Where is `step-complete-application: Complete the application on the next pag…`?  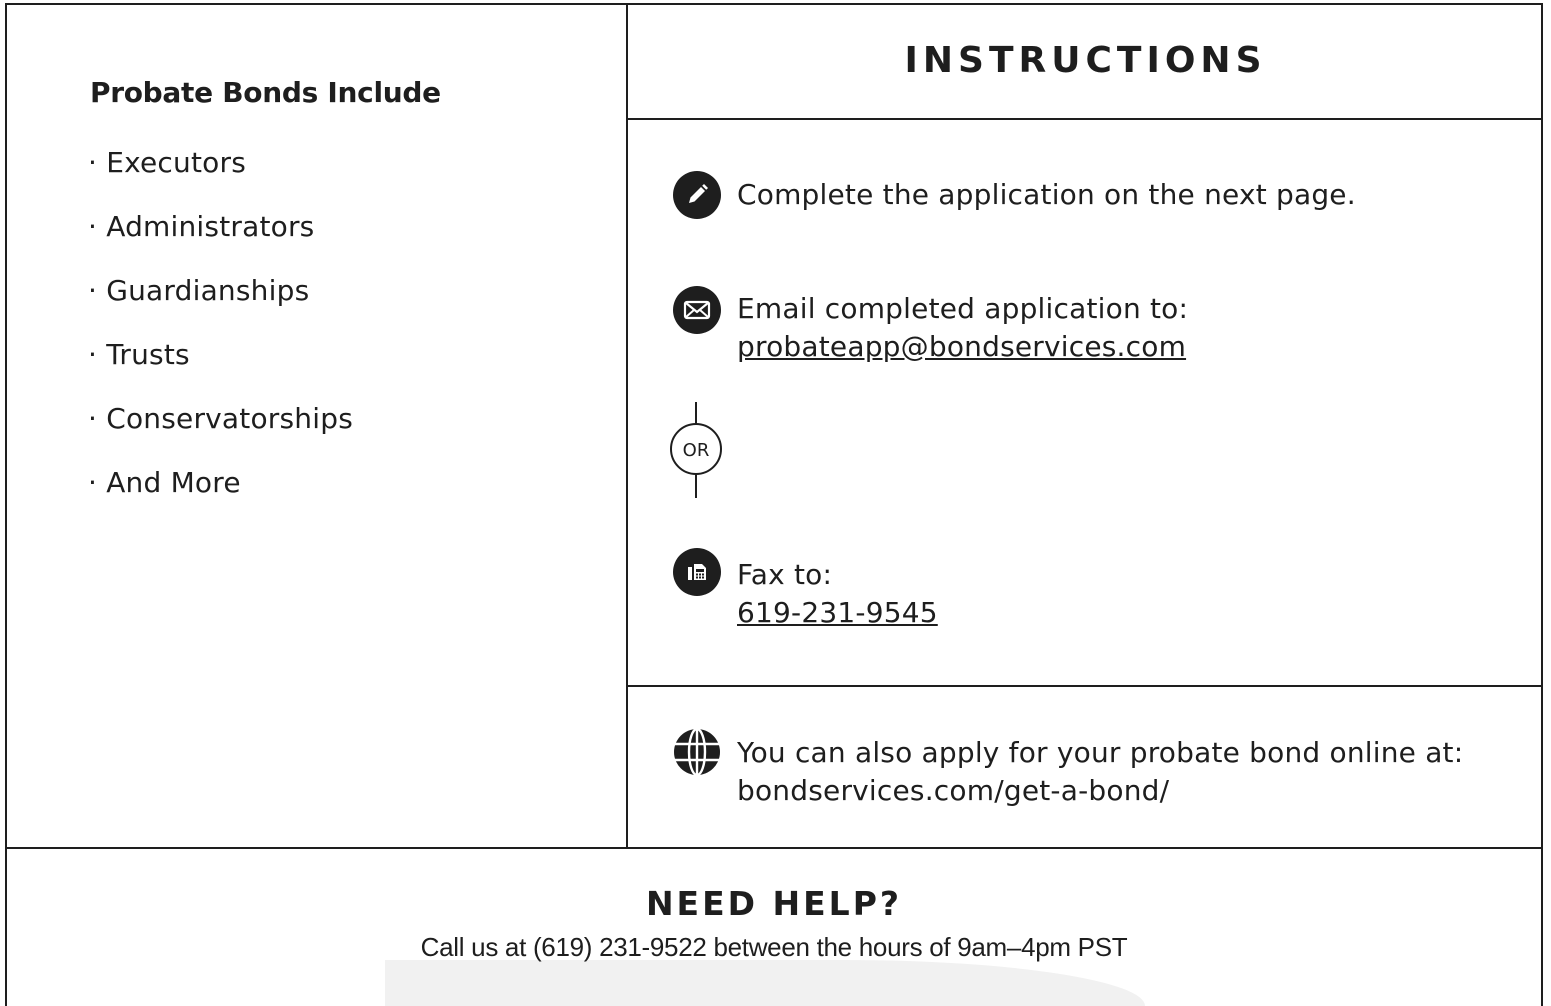
step-complete-application: Complete the application on the next pag… is located at coordinates (1046, 194).